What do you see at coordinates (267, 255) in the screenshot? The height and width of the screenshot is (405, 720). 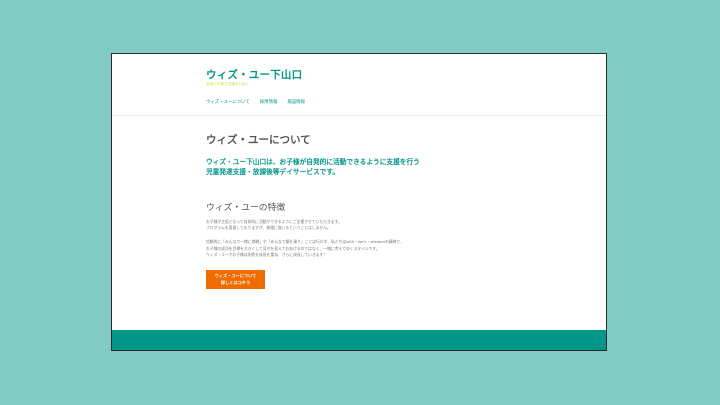 I see `paragraph-line: ウィズ・ユーでお子様は失敗を成長を重ね、さらに成長していきます！` at bounding box center [267, 255].